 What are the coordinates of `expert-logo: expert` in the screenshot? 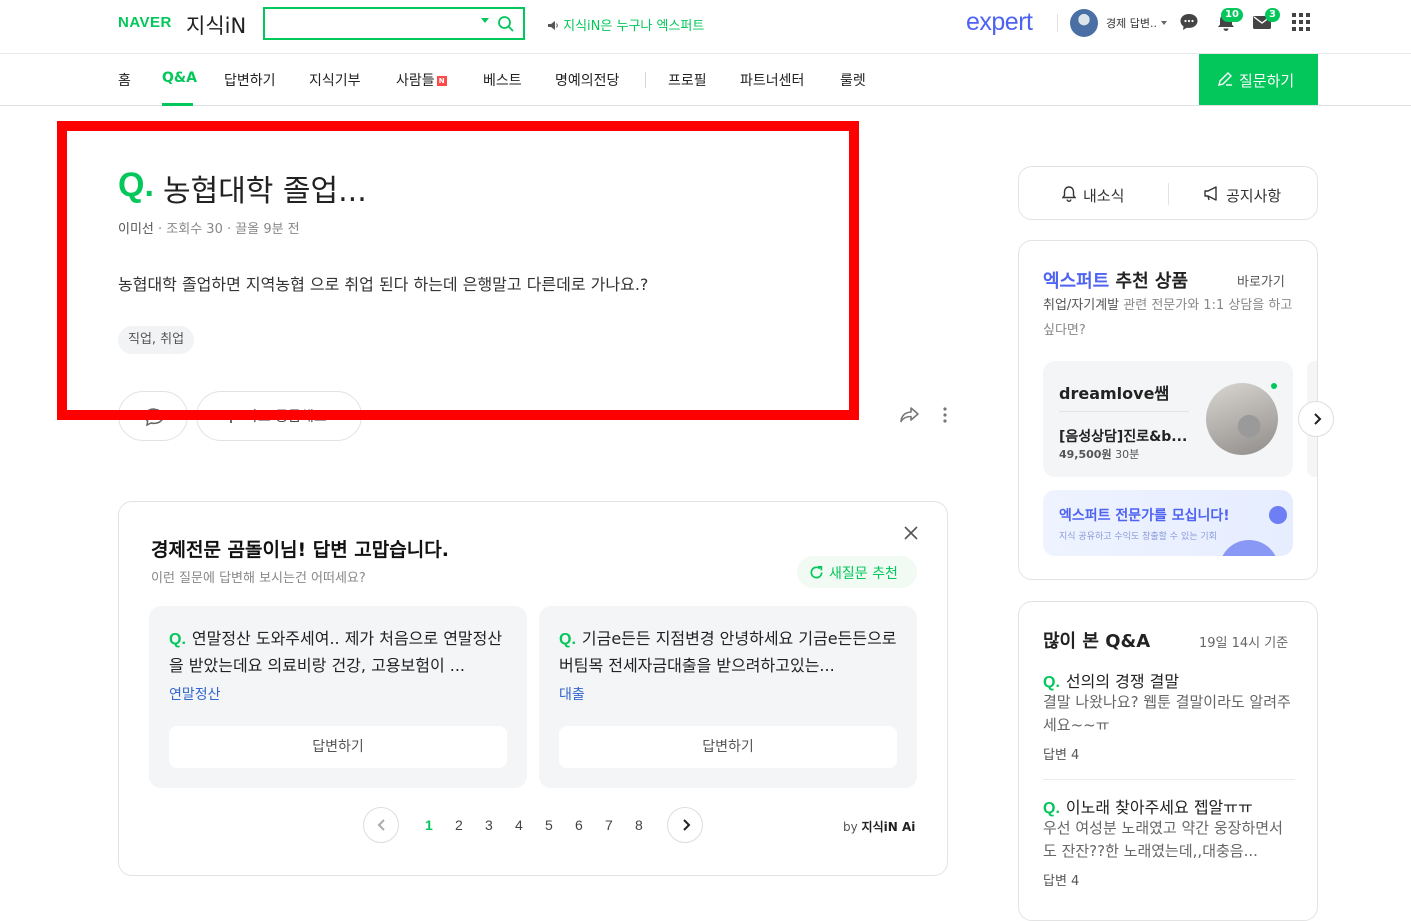 It's located at (999, 22).